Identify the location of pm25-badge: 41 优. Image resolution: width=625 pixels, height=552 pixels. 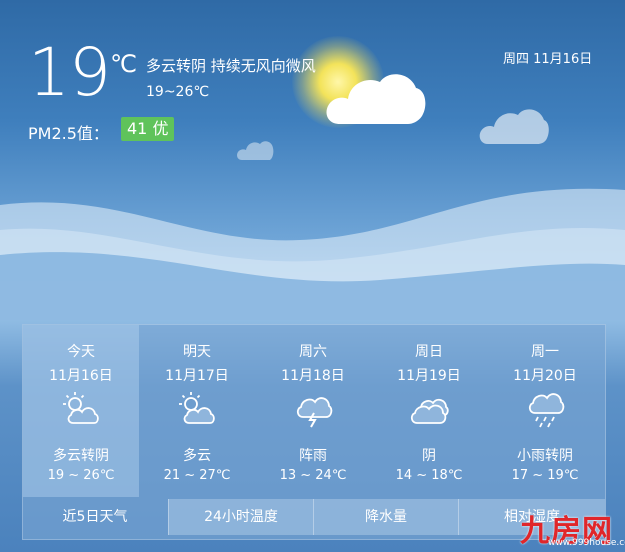
(148, 129).